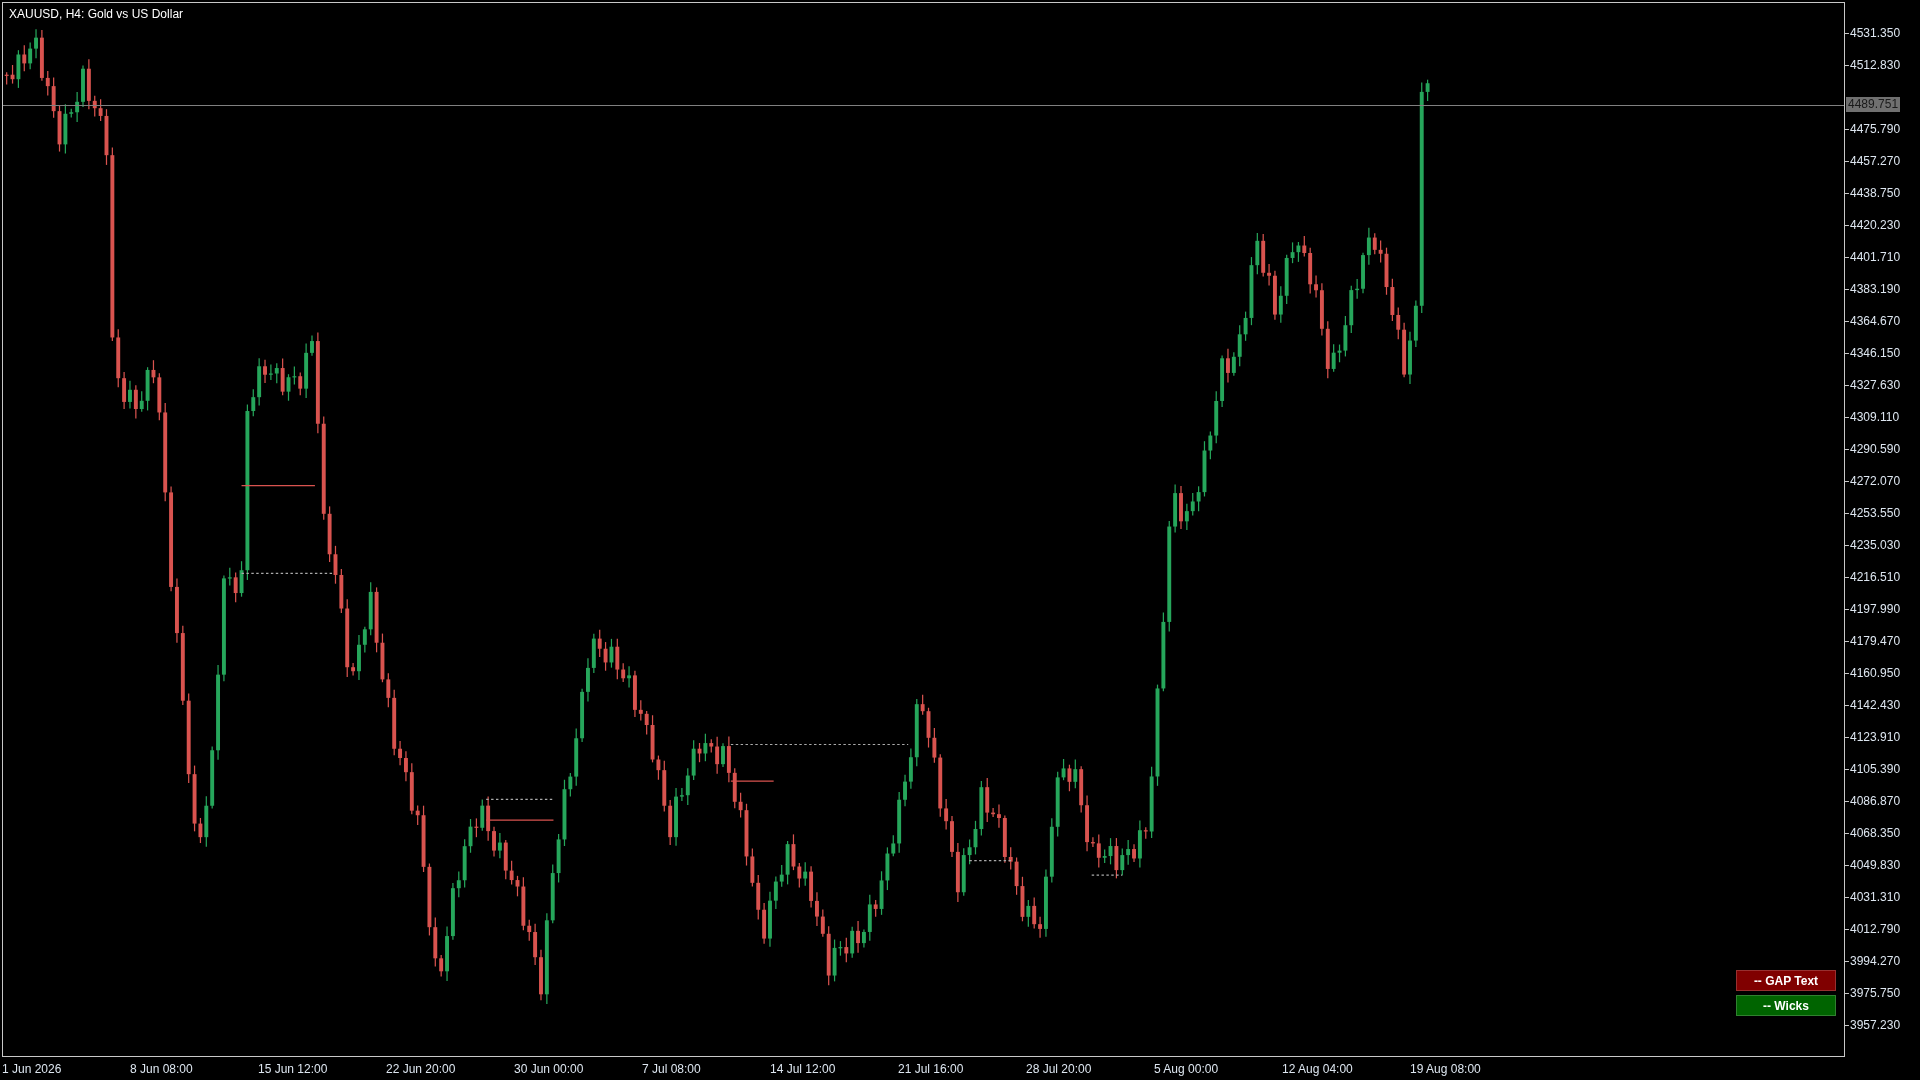  What do you see at coordinates (1875, 833) in the screenshot?
I see `price-label: 4068.350` at bounding box center [1875, 833].